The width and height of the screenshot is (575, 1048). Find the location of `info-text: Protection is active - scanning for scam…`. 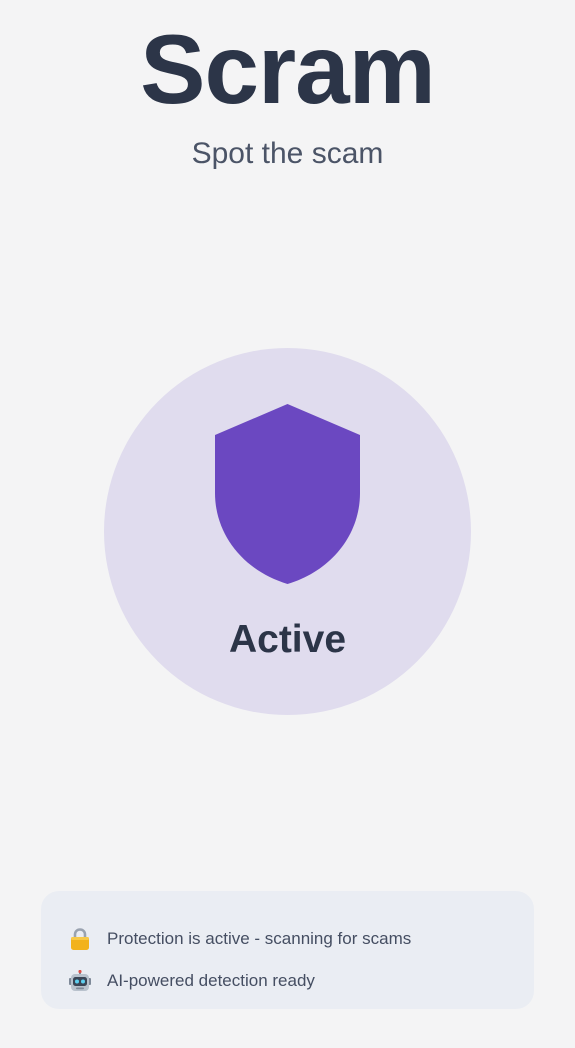

info-text: Protection is active - scanning for scam… is located at coordinates (259, 938).